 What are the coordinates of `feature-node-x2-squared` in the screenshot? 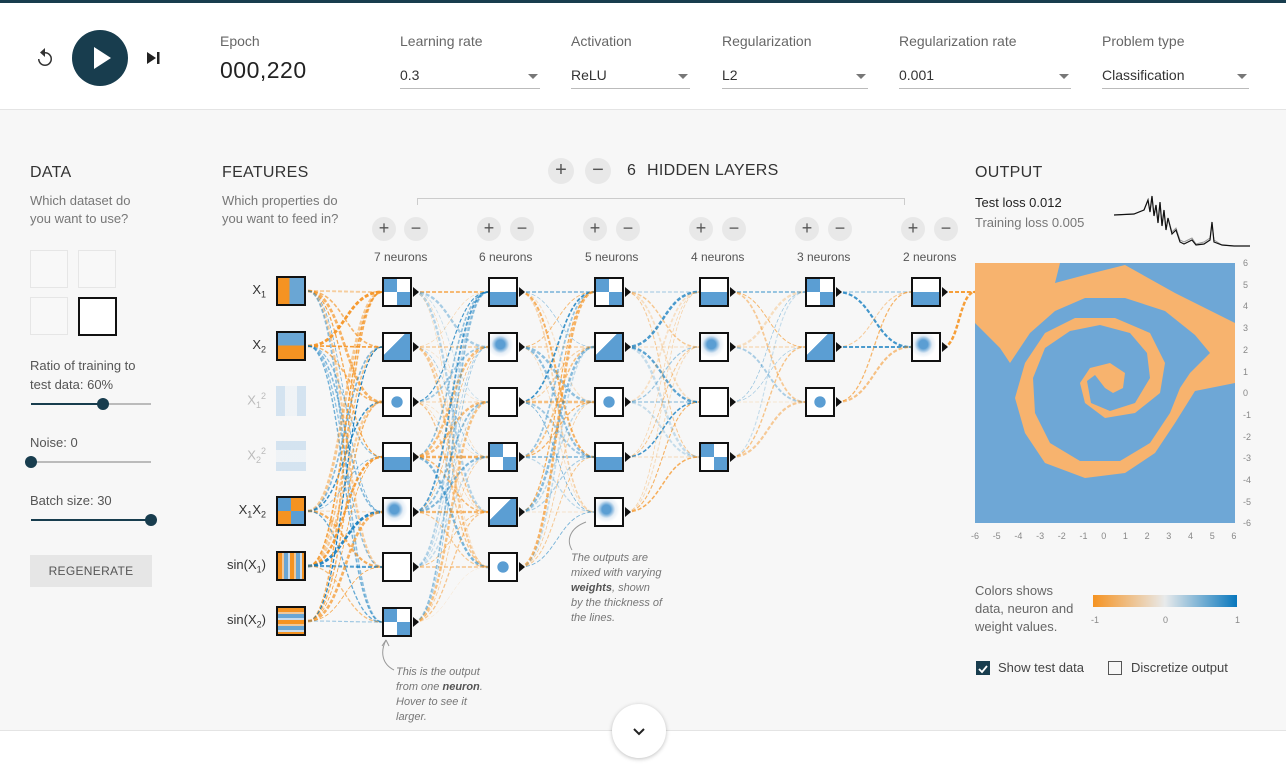 It's located at (291, 456).